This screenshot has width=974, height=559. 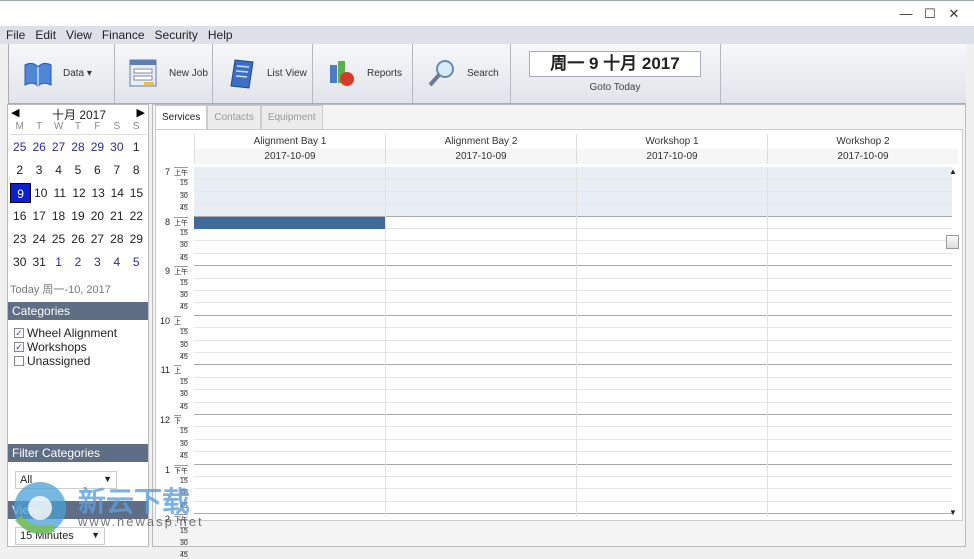 I want to click on calendar-day: 11, so click(x=59, y=193).